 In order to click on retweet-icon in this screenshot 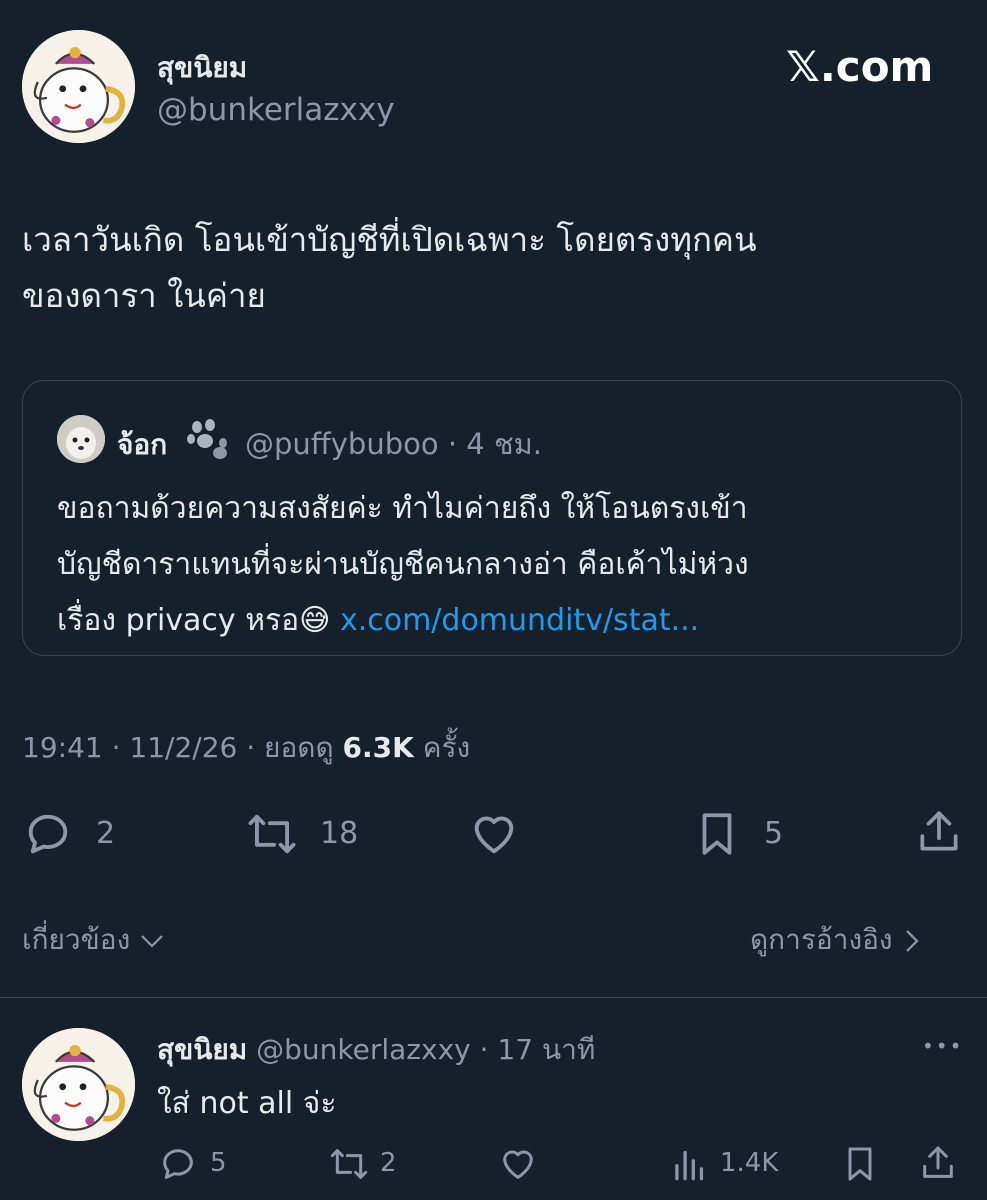, I will do `click(272, 834)`.